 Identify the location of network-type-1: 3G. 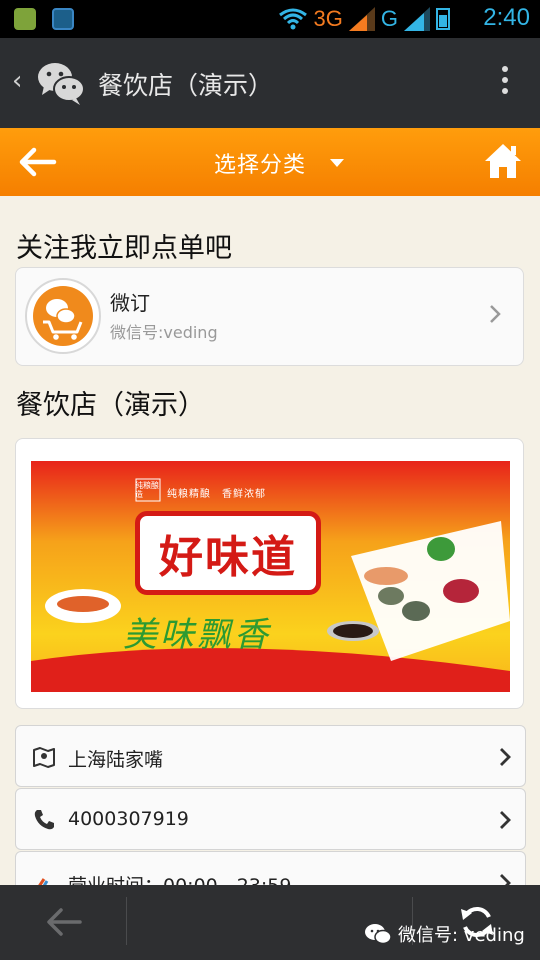
(328, 18).